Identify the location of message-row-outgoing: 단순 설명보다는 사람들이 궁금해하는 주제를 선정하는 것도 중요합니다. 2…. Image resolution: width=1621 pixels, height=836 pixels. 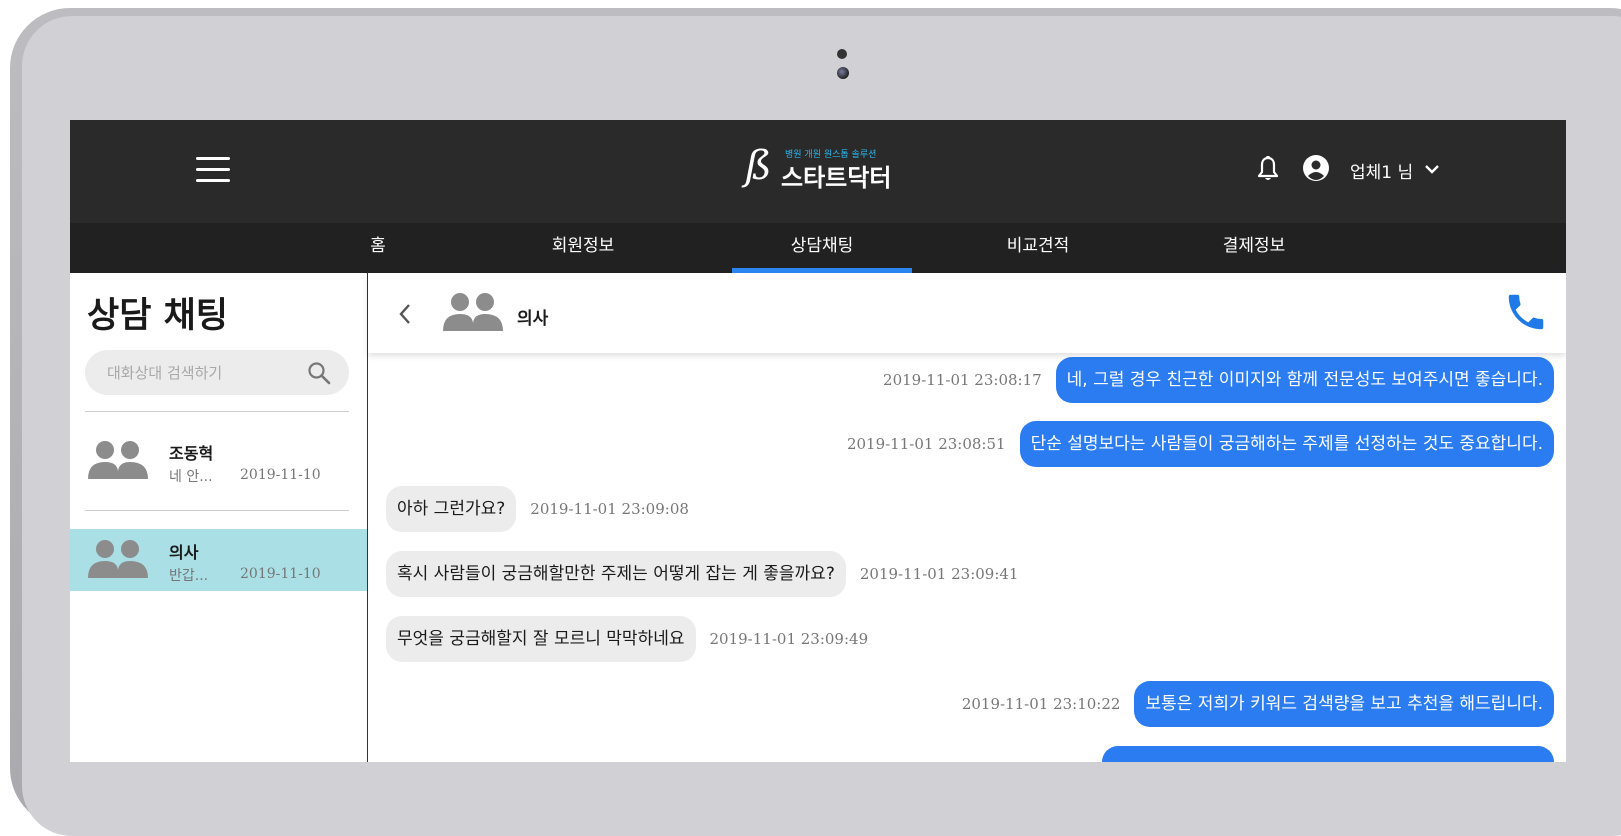
(1193, 444).